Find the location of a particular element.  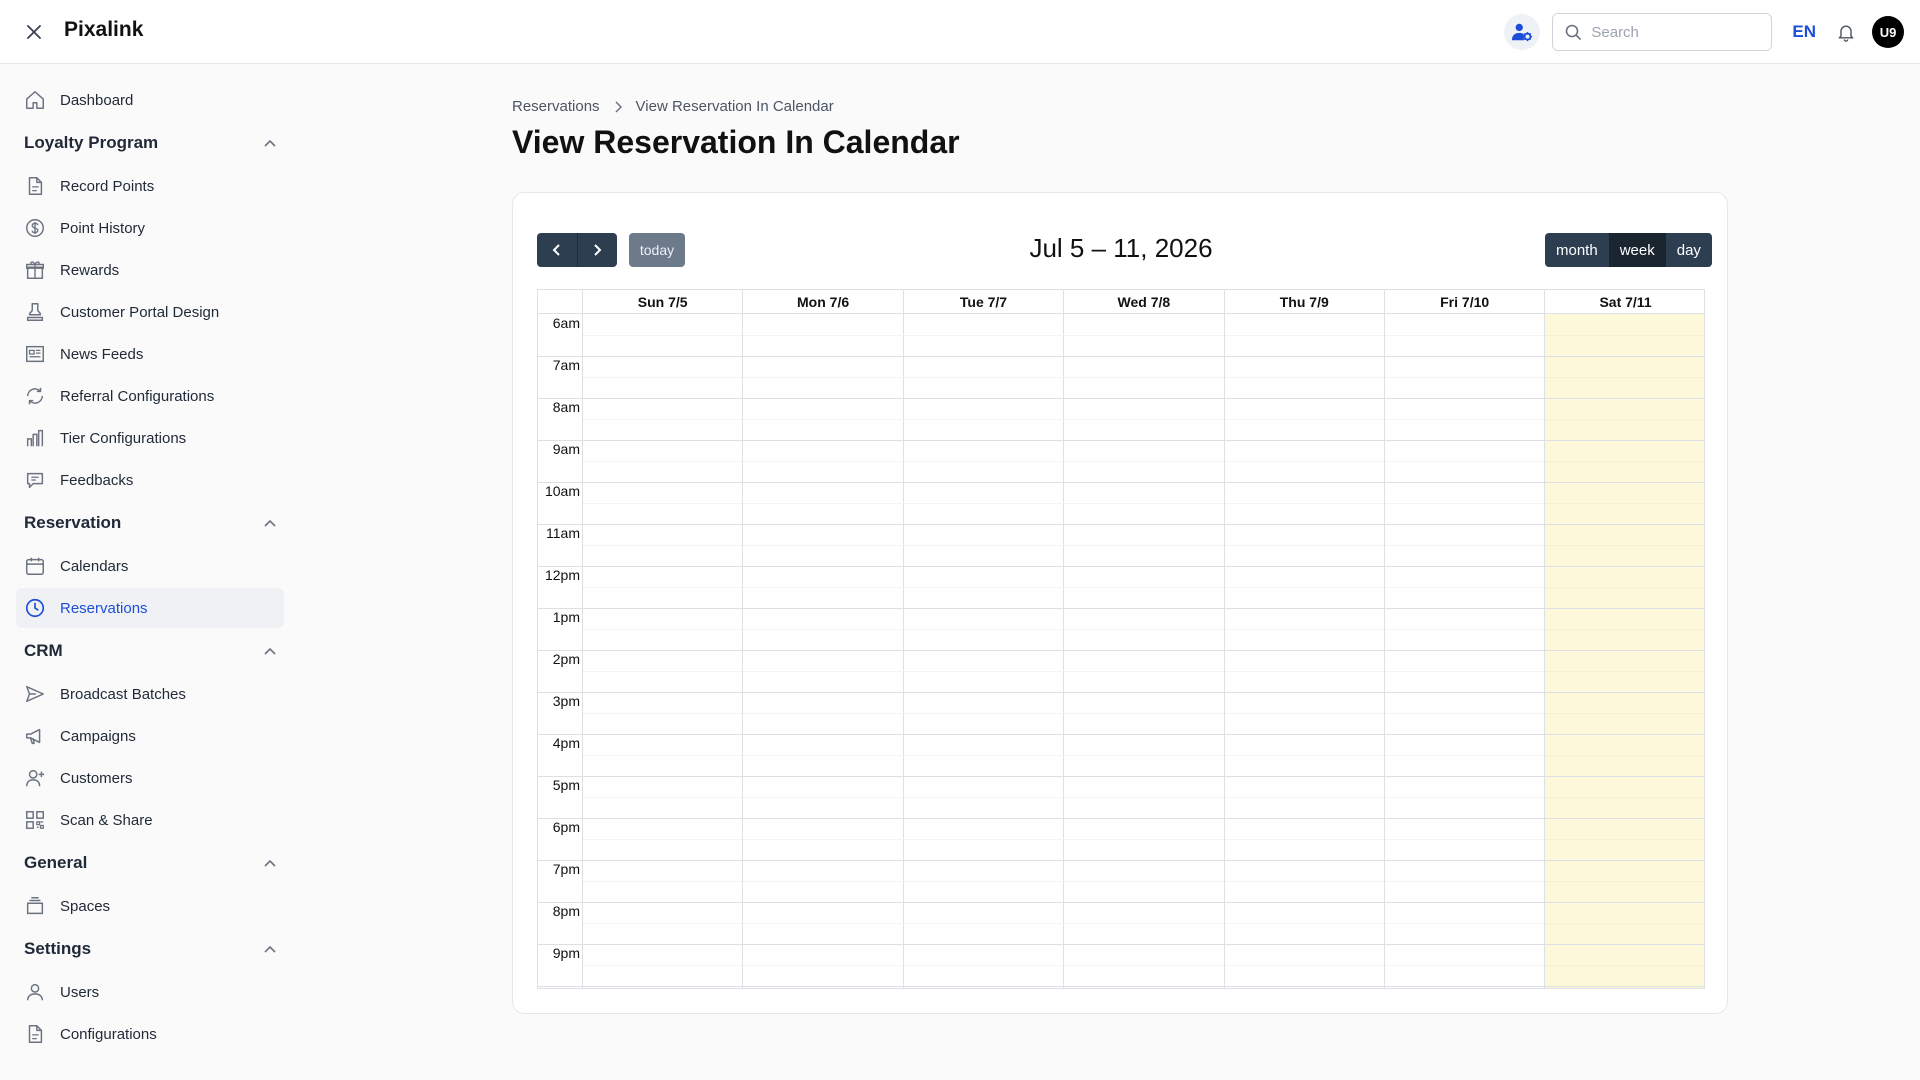

sidebar-item-customer-portal-design: Customer Portal Design is located at coordinates (150, 312).